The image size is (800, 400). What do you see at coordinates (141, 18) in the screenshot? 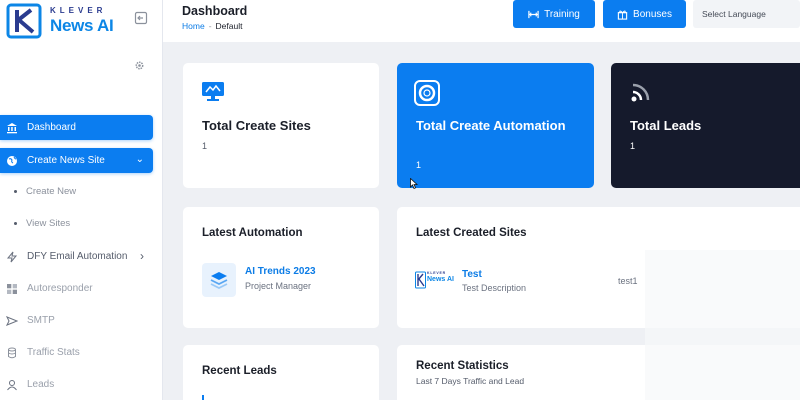
I see `collapse-sidebar-icon` at bounding box center [141, 18].